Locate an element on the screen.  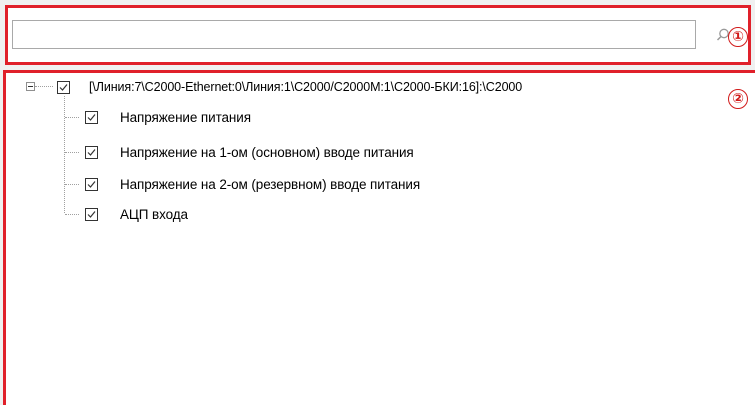
checkbox-root is located at coordinates (63, 87).